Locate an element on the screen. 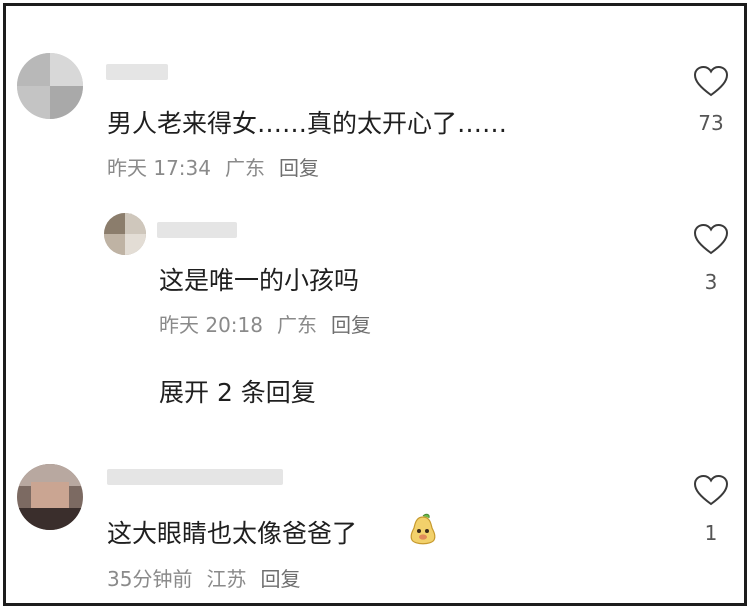  comment-meta: 35分钟前 江苏 回复 is located at coordinates (210, 577).